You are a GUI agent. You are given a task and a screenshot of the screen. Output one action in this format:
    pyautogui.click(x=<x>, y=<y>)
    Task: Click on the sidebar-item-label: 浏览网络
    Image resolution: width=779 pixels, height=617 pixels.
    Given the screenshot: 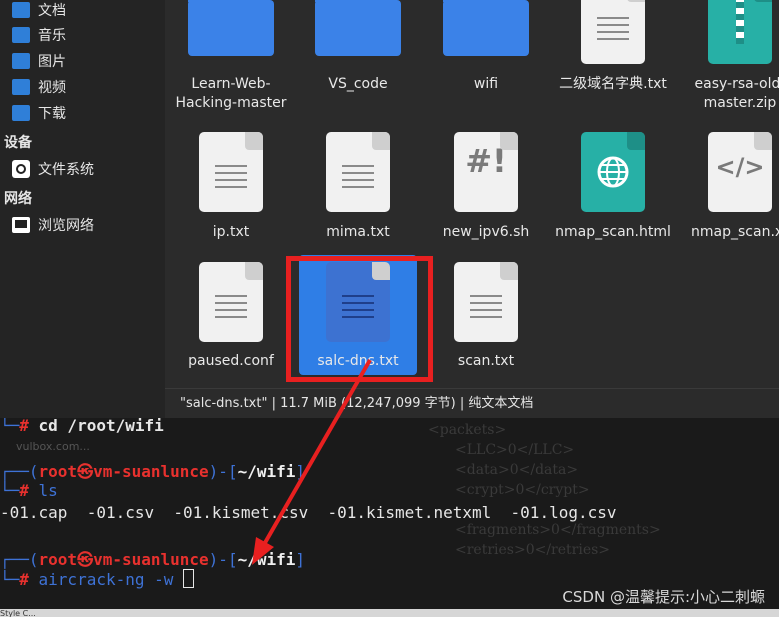 What is the action you would take?
    pyautogui.click(x=66, y=226)
    